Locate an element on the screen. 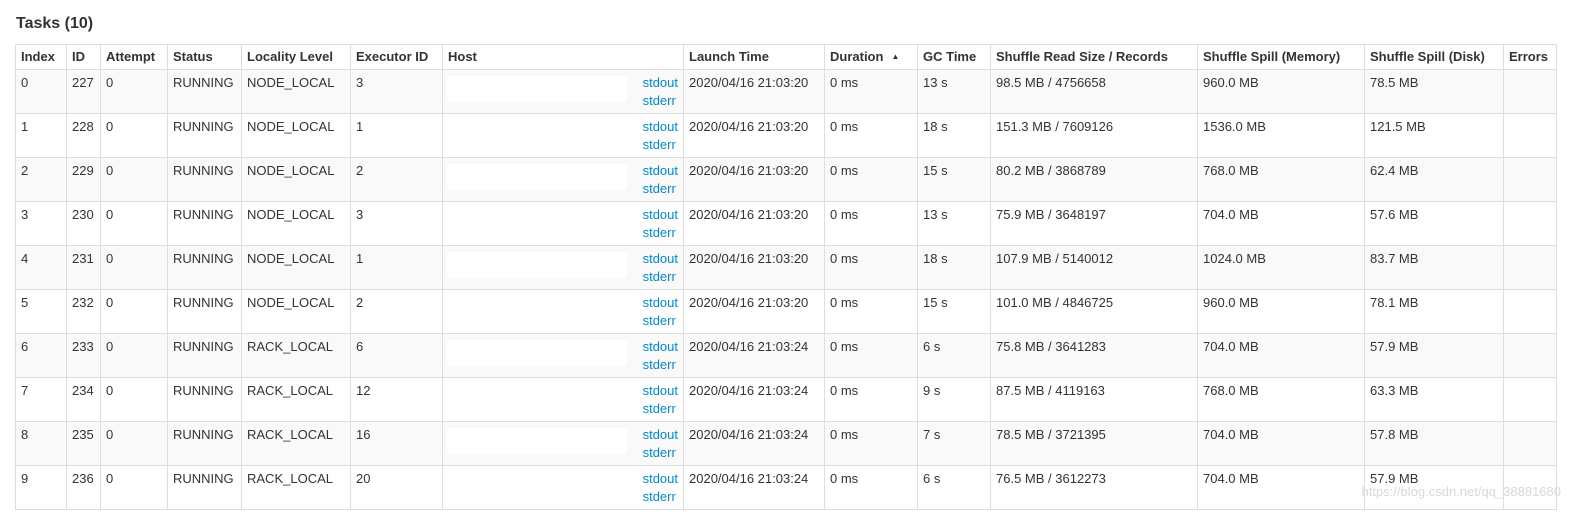  column-header-status: Status is located at coordinates (204, 57).